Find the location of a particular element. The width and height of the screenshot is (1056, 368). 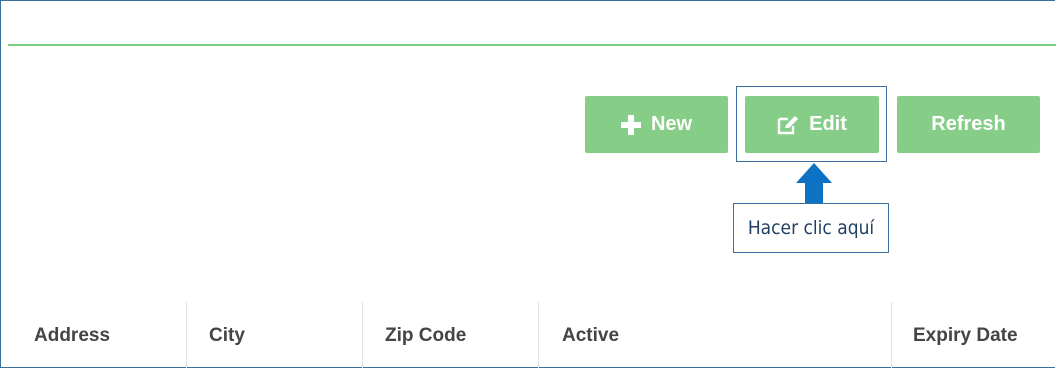

edit-highlight-box is located at coordinates (811, 124).